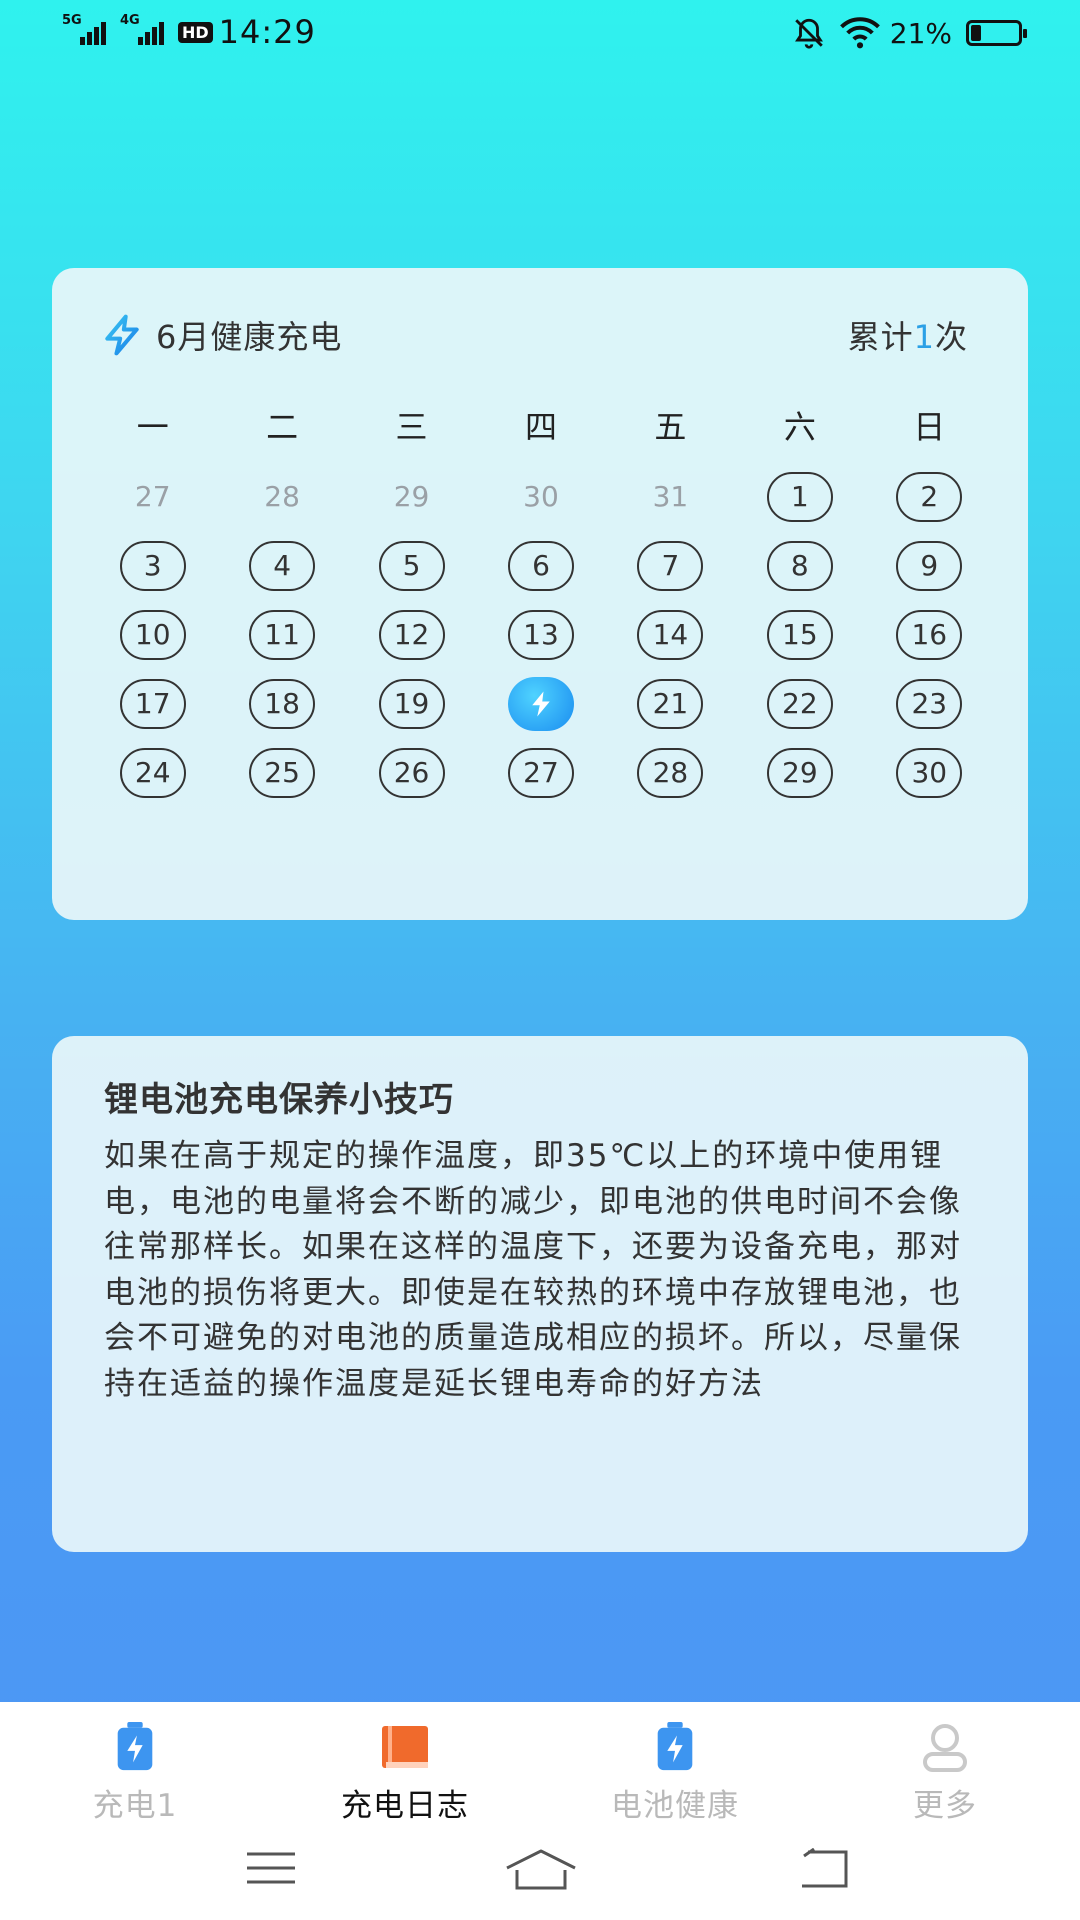  What do you see at coordinates (279, 1100) in the screenshot?
I see `tips-title: 锂电池充电保养小技巧` at bounding box center [279, 1100].